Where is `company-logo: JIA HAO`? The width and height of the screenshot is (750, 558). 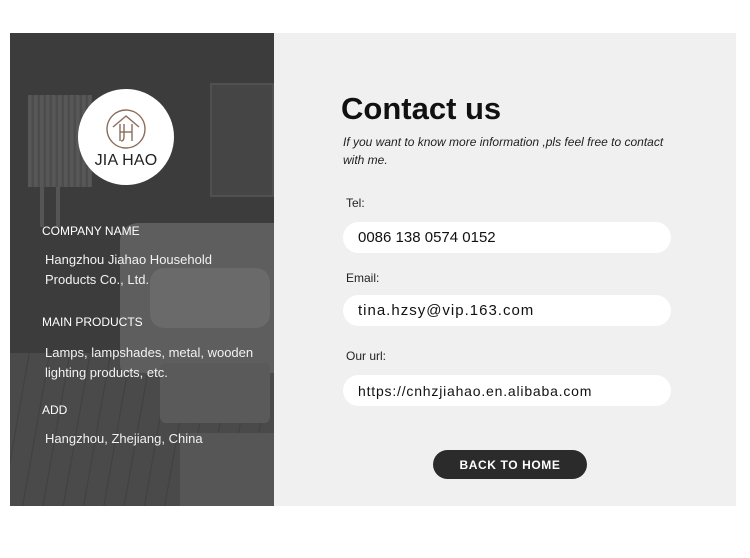 company-logo: JIA HAO is located at coordinates (126, 137).